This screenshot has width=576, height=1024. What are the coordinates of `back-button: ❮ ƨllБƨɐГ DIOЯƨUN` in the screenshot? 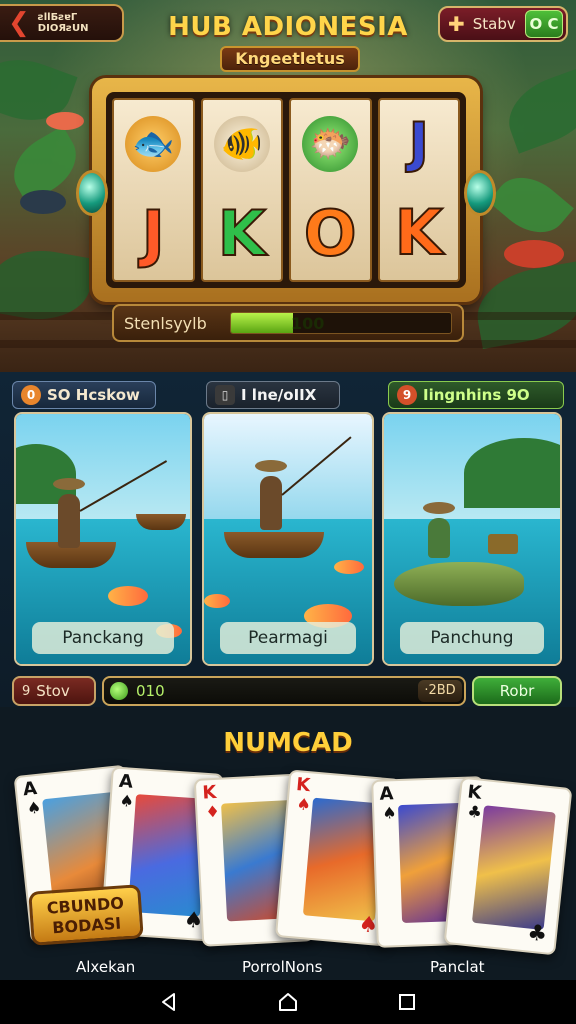 It's located at (62, 23).